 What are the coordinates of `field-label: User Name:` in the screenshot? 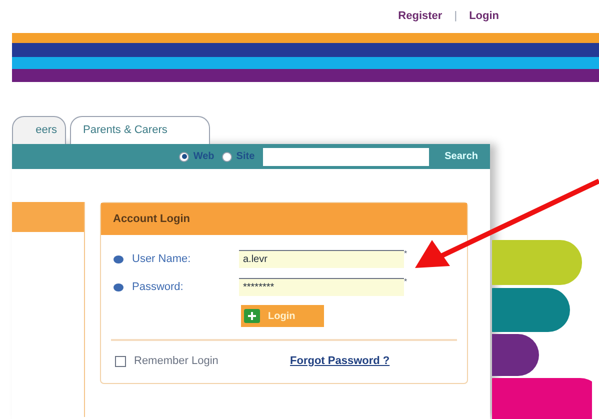 It's located at (162, 259).